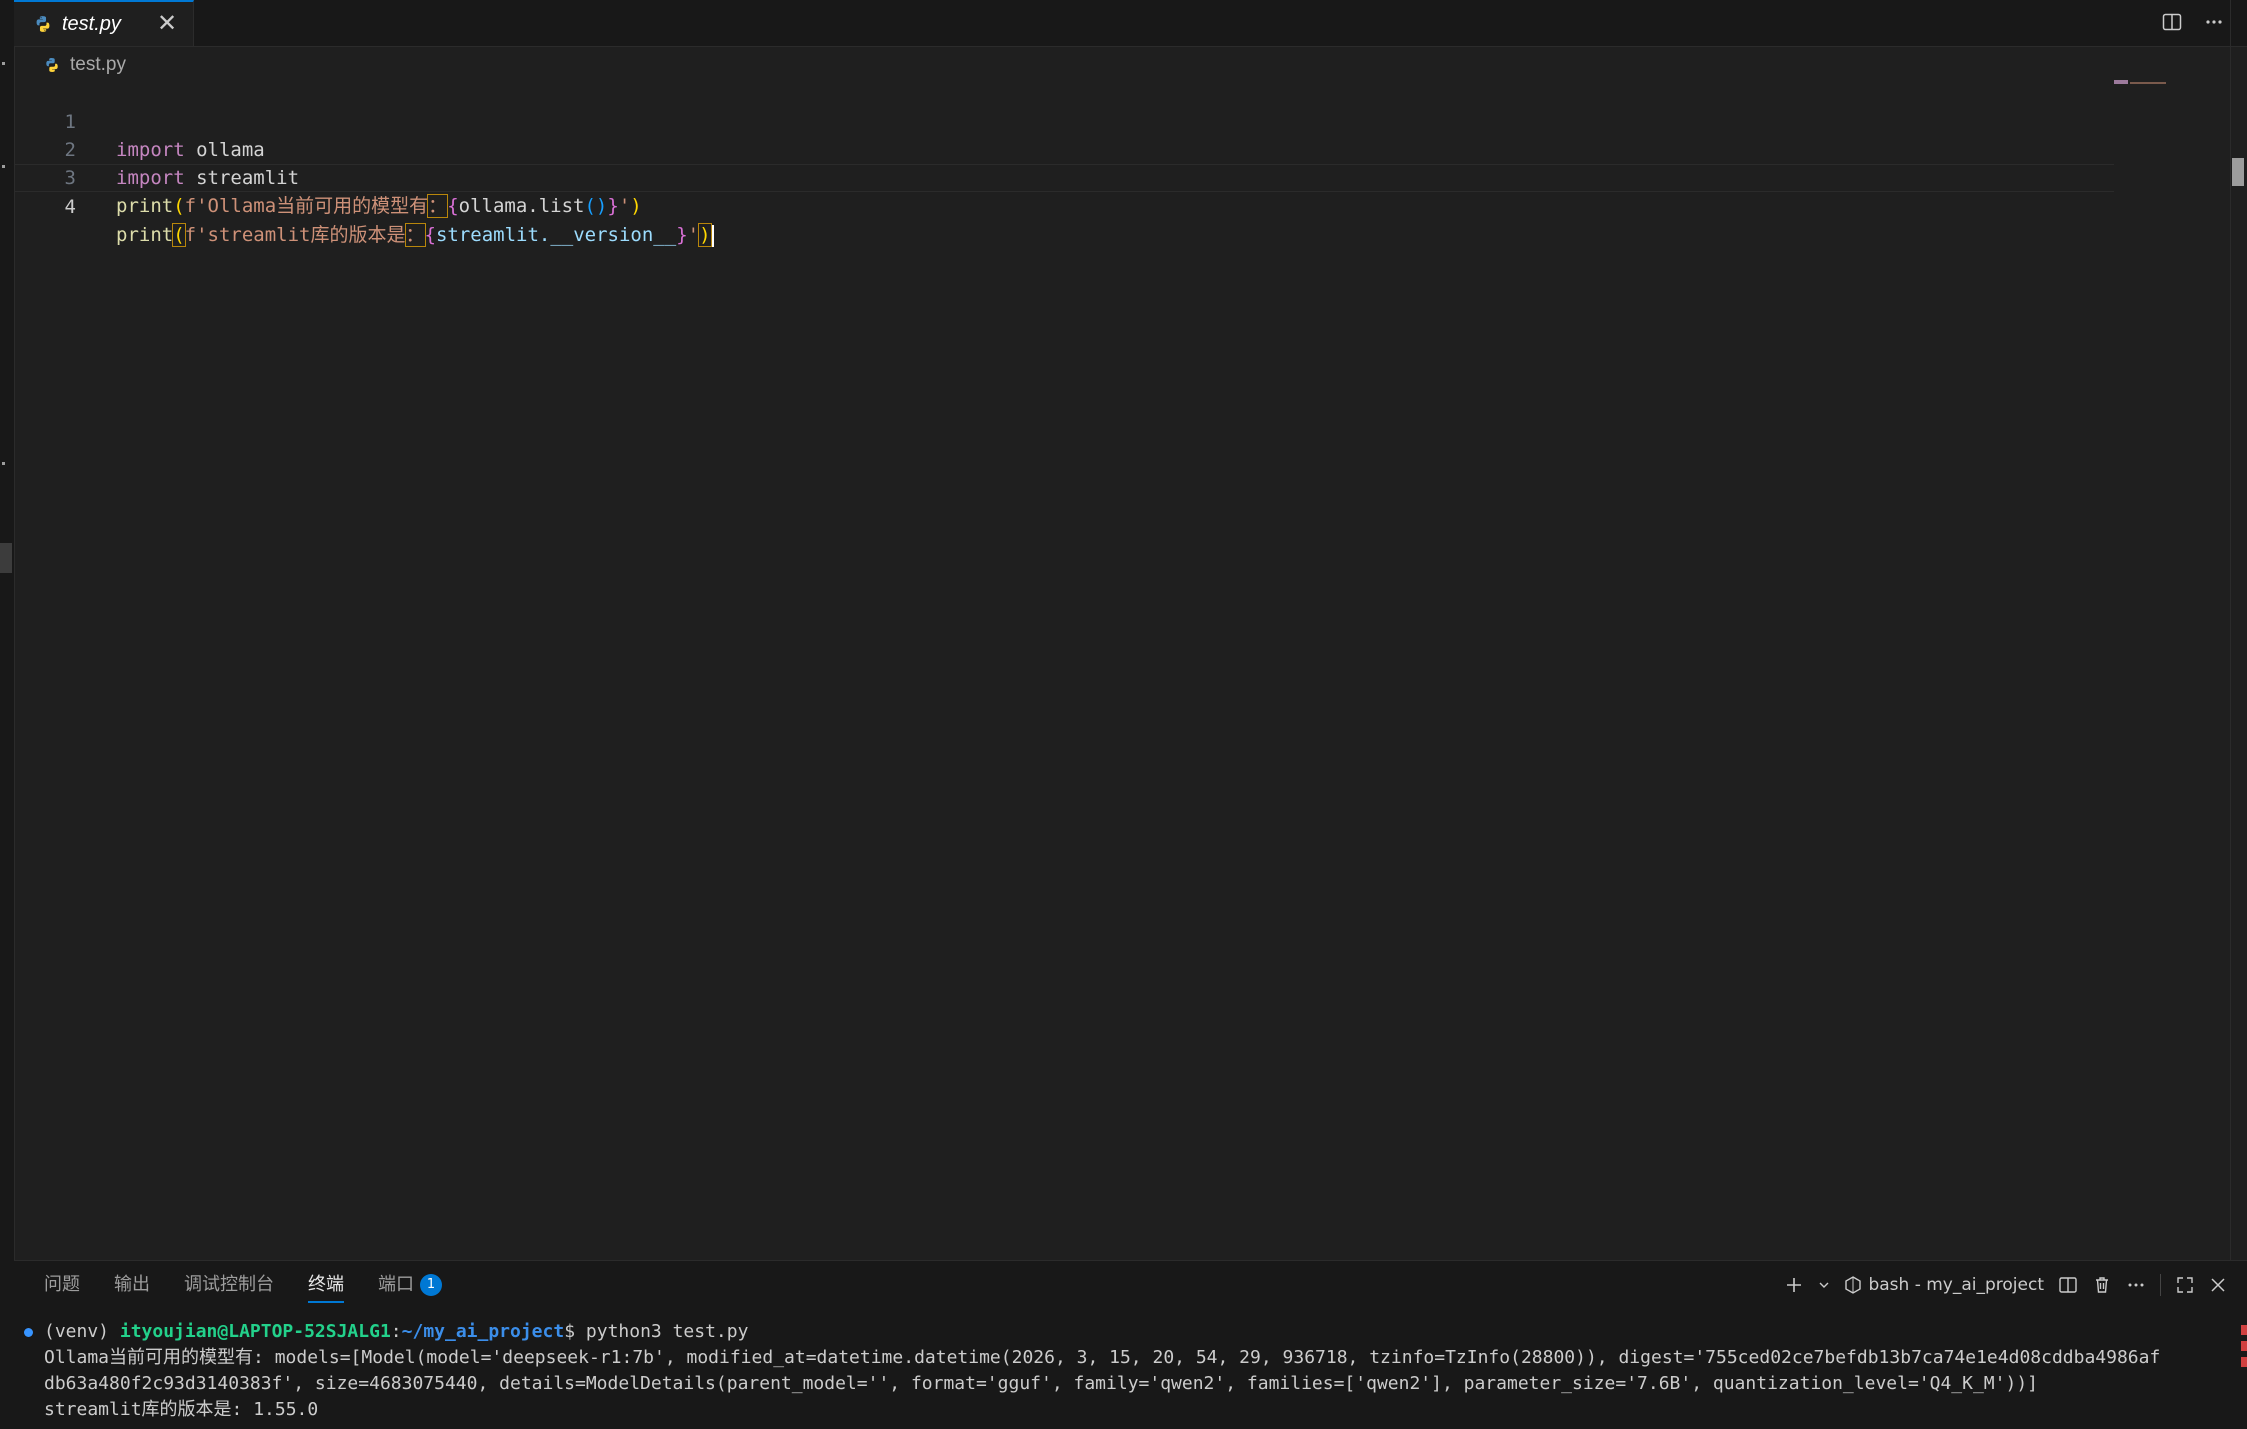 The height and width of the screenshot is (1429, 2247). I want to click on split-editor-button, so click(2172, 22).